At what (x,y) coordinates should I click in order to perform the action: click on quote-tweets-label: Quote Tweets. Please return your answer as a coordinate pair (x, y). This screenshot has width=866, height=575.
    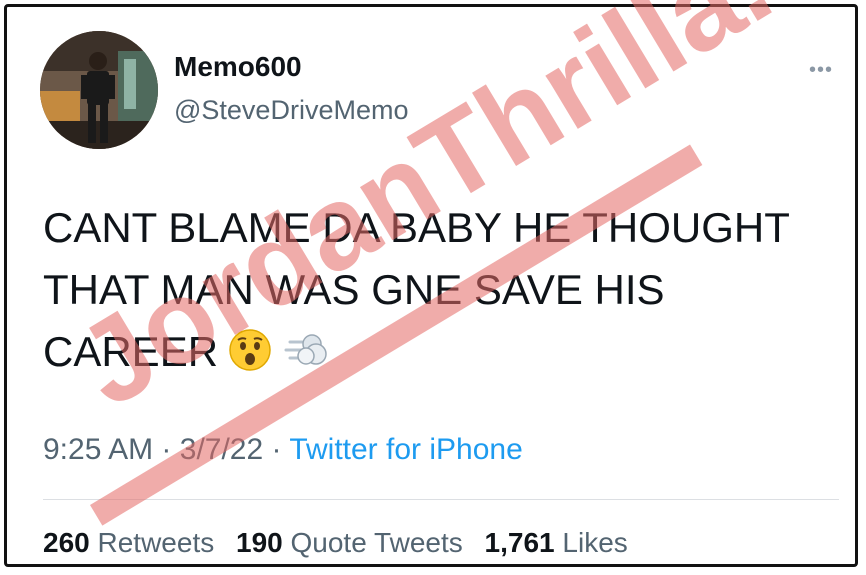
    Looking at the image, I should click on (376, 542).